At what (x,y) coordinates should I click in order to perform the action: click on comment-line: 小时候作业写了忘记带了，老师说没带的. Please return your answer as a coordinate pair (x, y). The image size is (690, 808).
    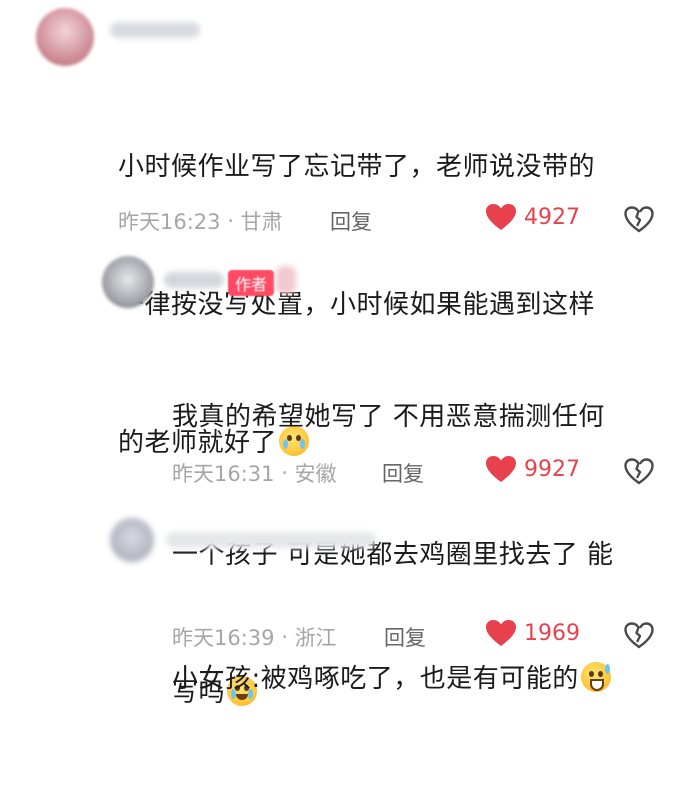
    Looking at the image, I should click on (357, 167).